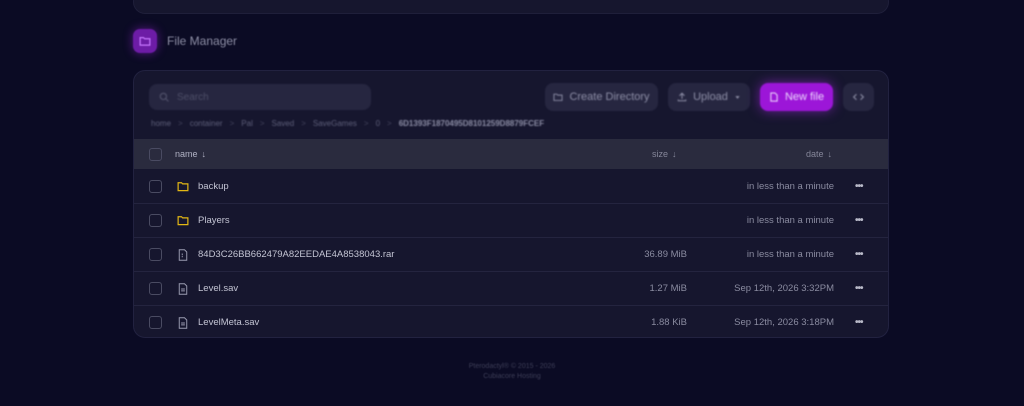 The height and width of the screenshot is (406, 1024). I want to click on file-date: Sep 12th, 2026 3:18PM, so click(784, 322).